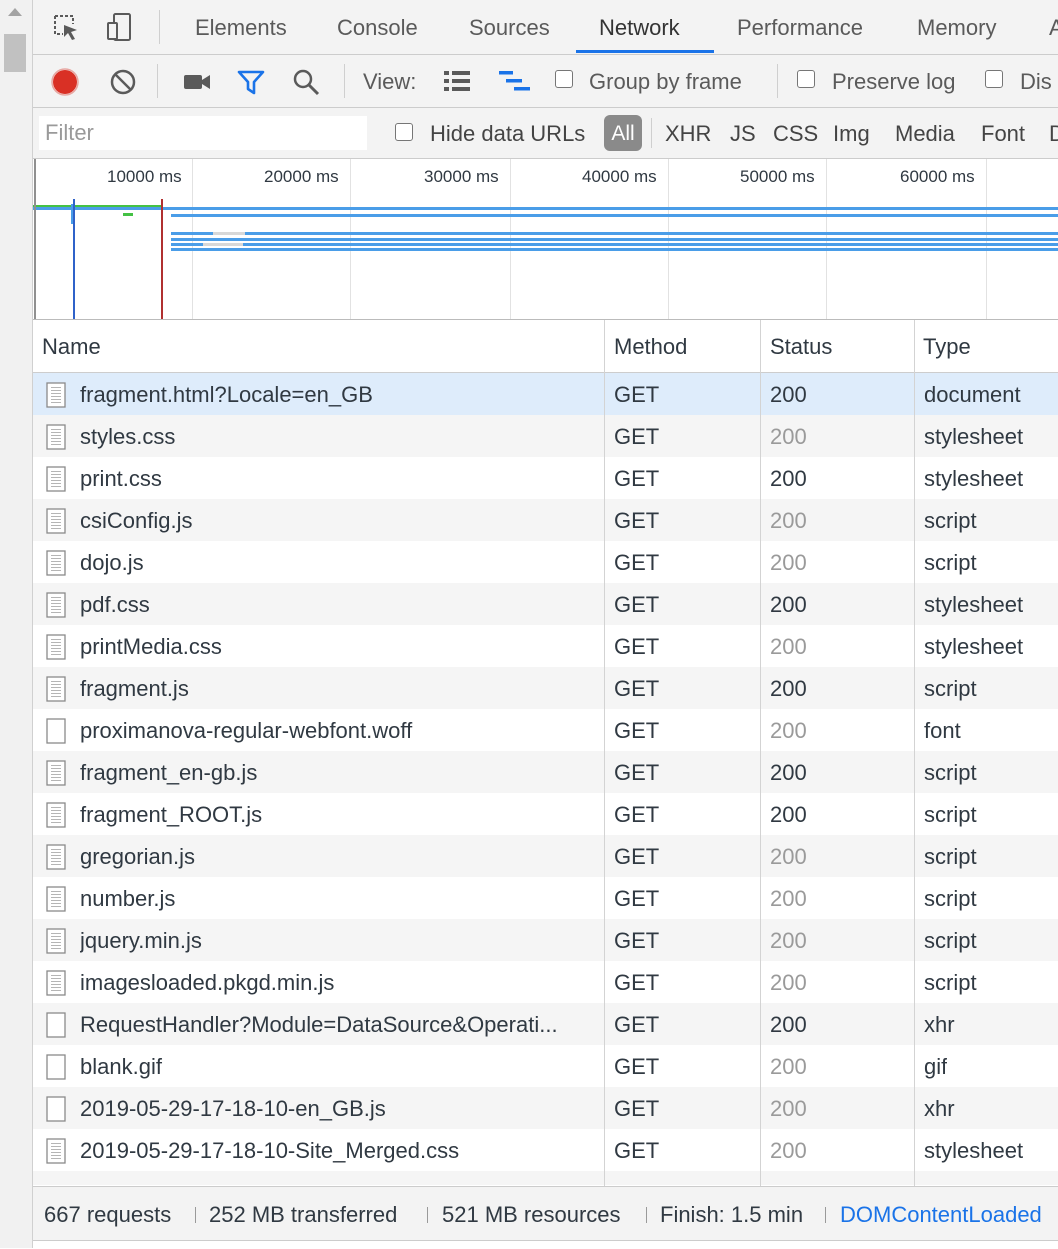 The height and width of the screenshot is (1249, 1058). Describe the element at coordinates (251, 82) in the screenshot. I see `filter-icon` at that location.